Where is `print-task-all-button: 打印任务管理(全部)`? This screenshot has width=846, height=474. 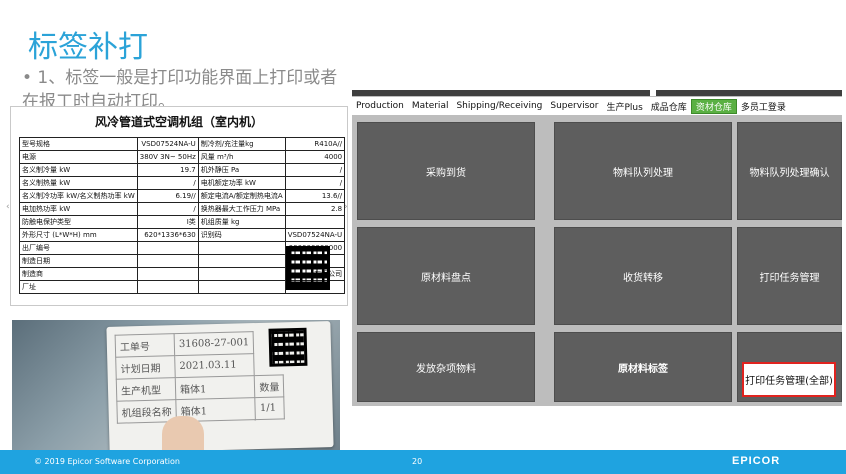 print-task-all-button: 打印任务管理(全部) is located at coordinates (789, 379).